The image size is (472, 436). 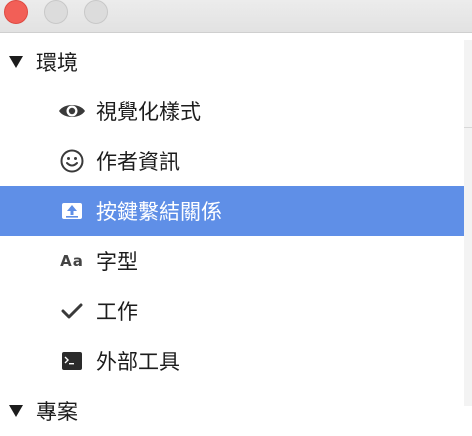 I want to click on sidebar-item-label: 工作, so click(x=117, y=312).